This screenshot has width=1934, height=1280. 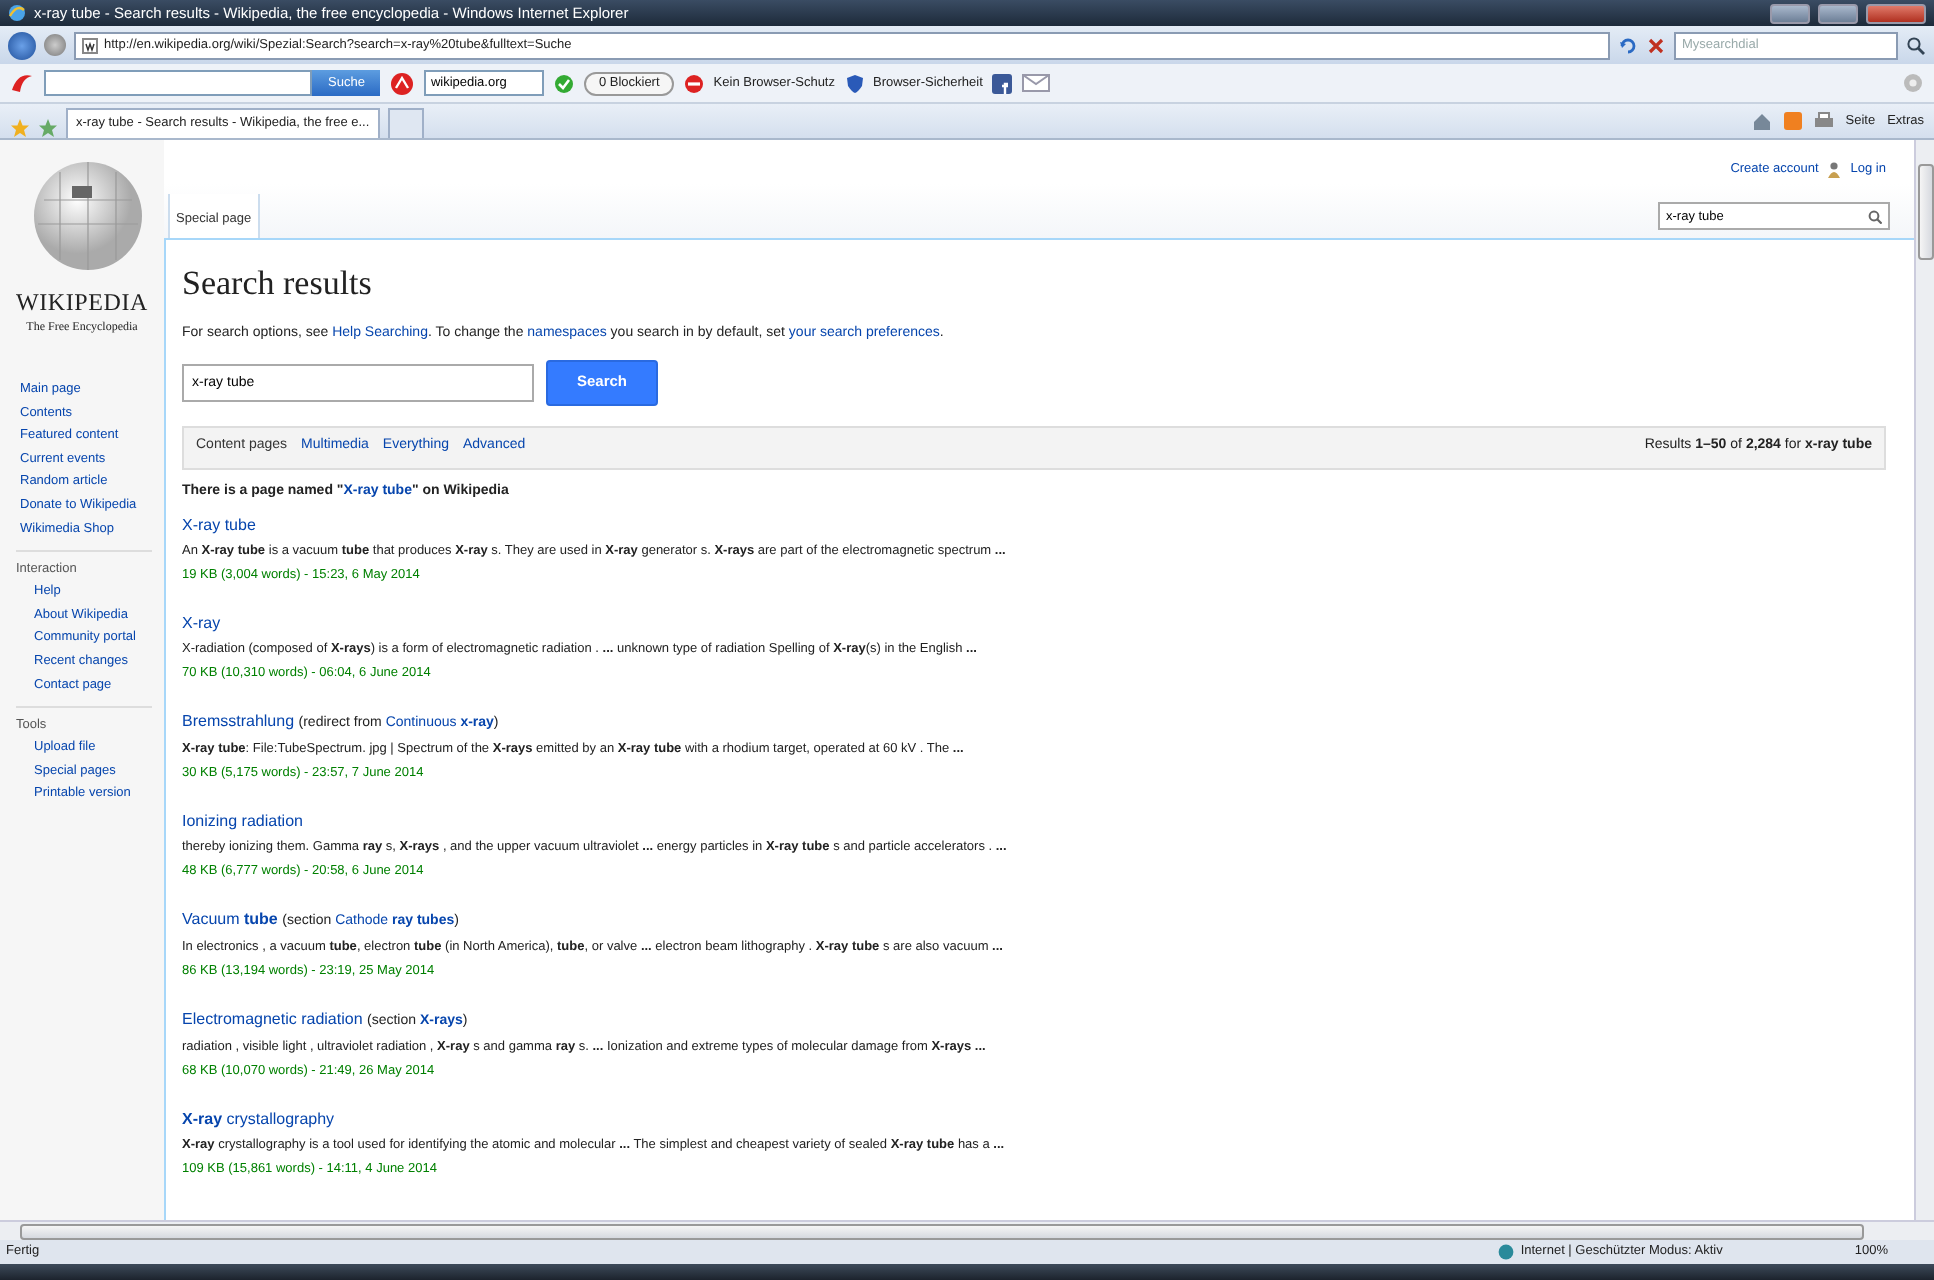 What do you see at coordinates (1823, 120) in the screenshot?
I see `printer-icon` at bounding box center [1823, 120].